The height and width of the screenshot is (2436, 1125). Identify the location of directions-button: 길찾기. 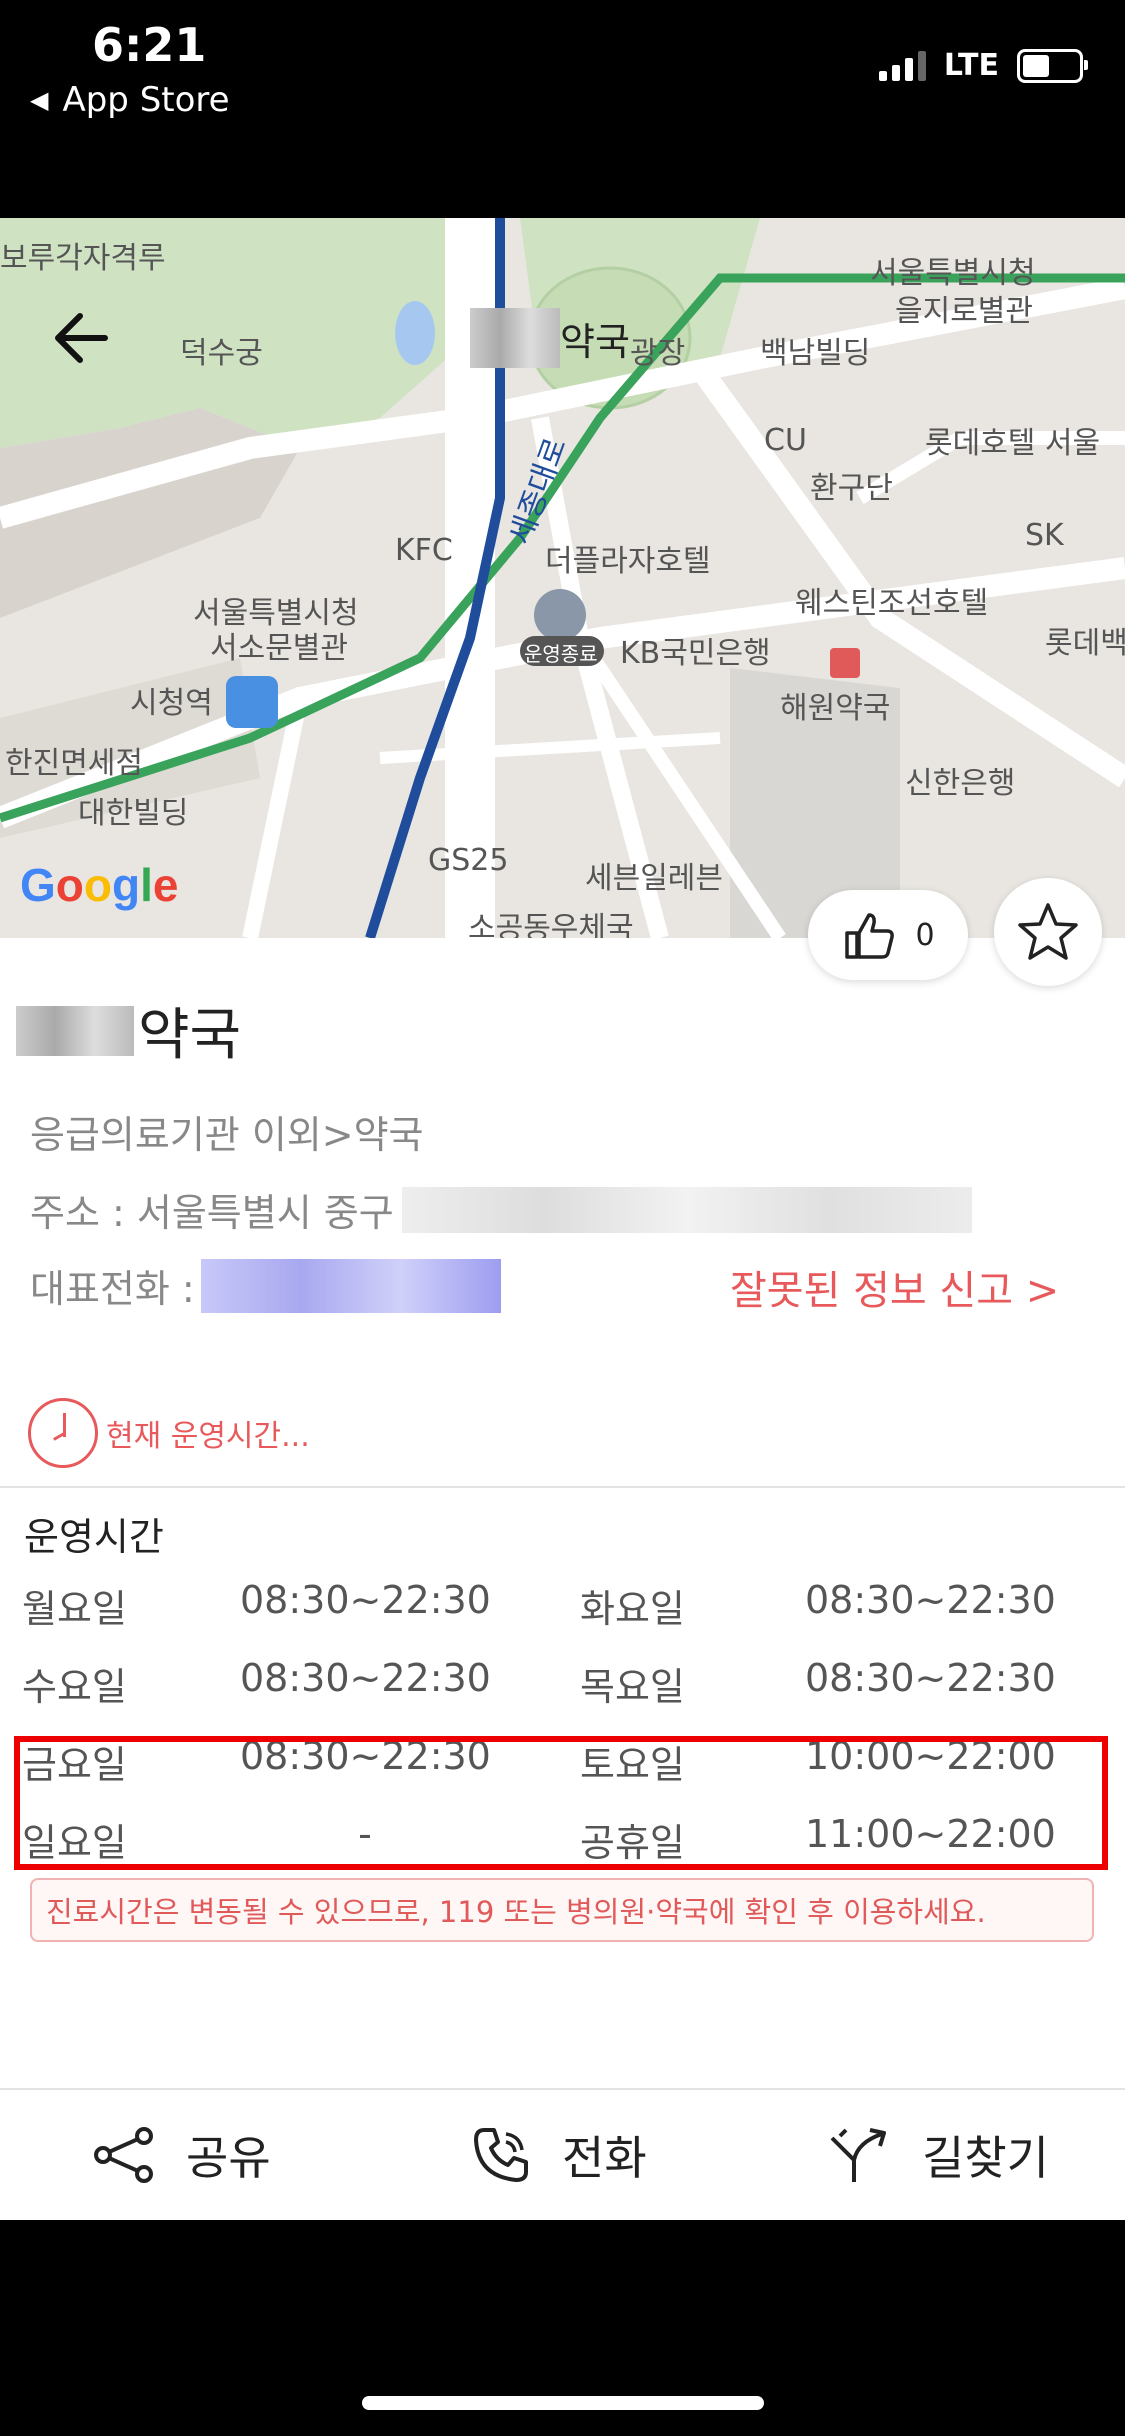
(937, 2155).